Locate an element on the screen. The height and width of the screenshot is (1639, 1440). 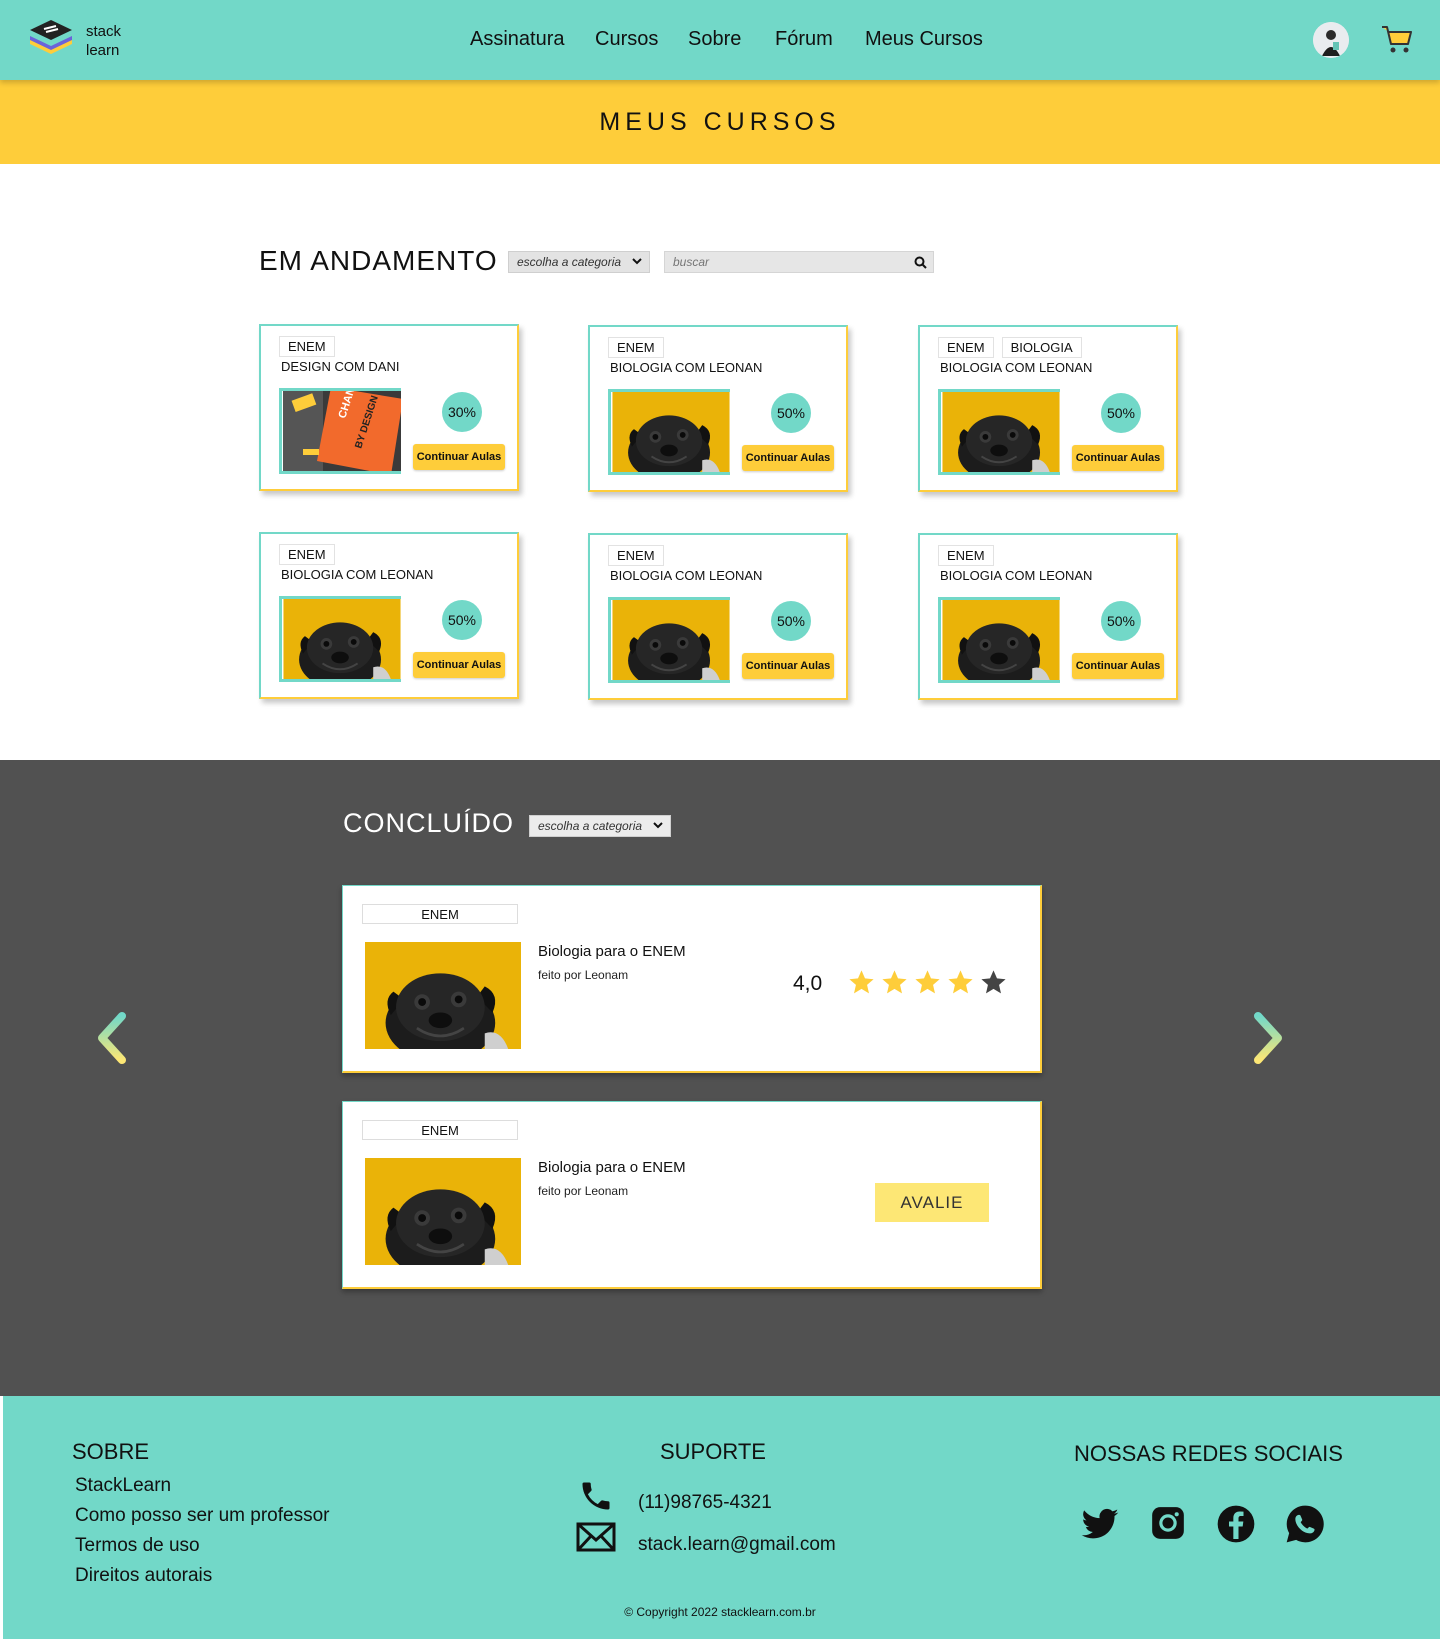
nav-forum: Fórum is located at coordinates (804, 39).